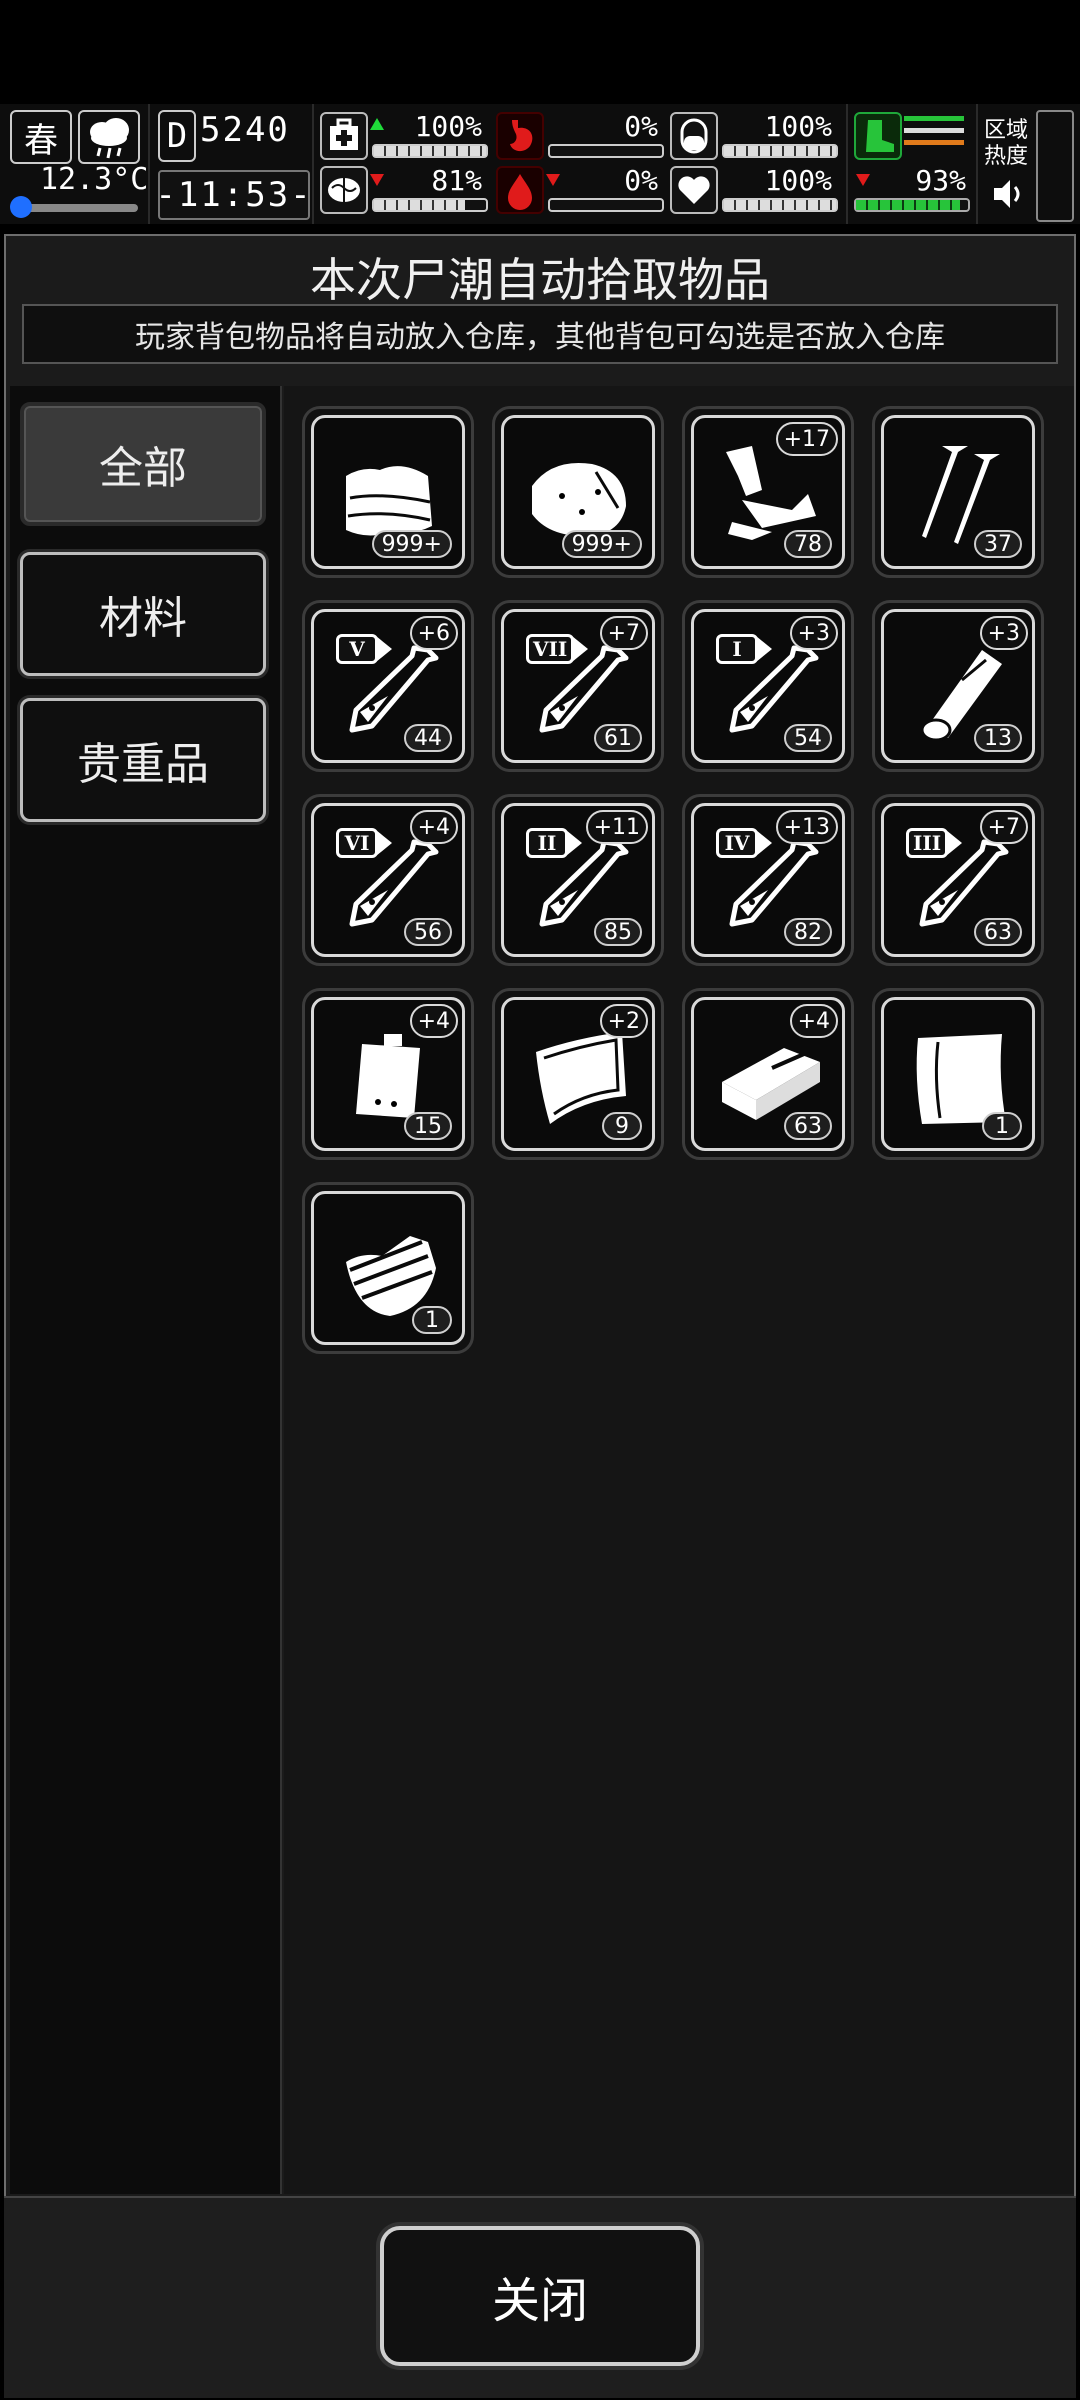 Image resolution: width=1080 pixels, height=2400 pixels. I want to click on item-slot: III +7 63, so click(958, 880).